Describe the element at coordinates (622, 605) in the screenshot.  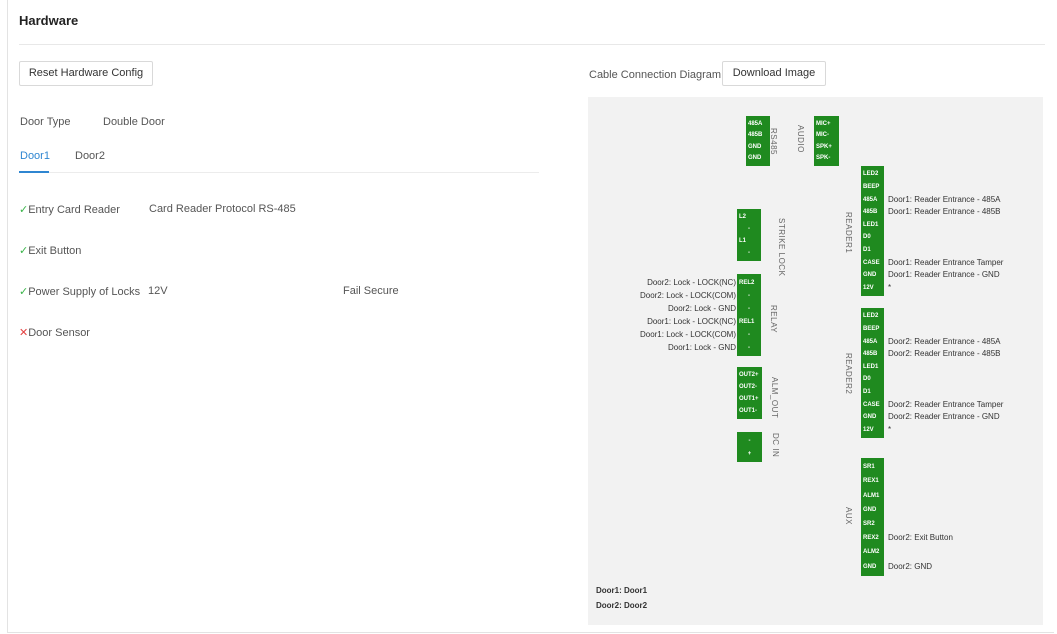
I see `diagram-legend-item: Door2` at that location.